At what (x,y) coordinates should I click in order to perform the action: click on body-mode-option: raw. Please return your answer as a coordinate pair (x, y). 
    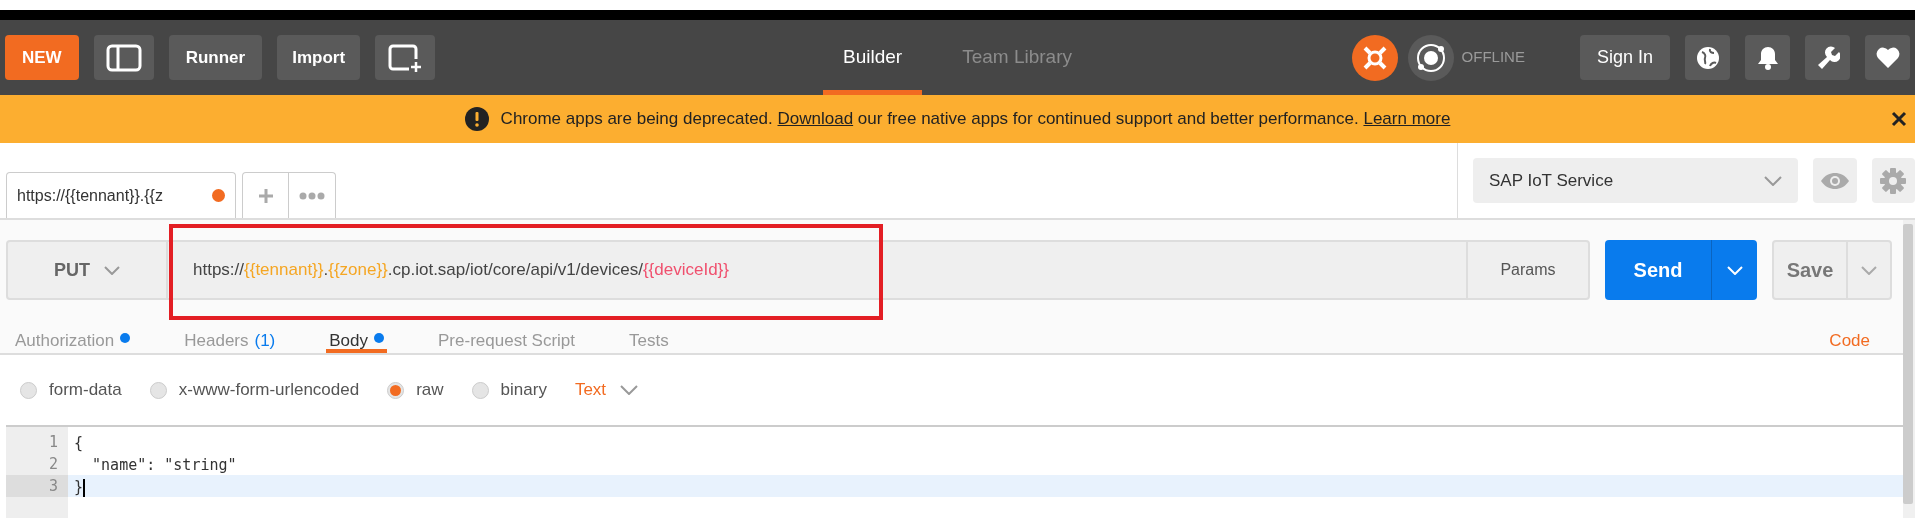
    Looking at the image, I should click on (415, 390).